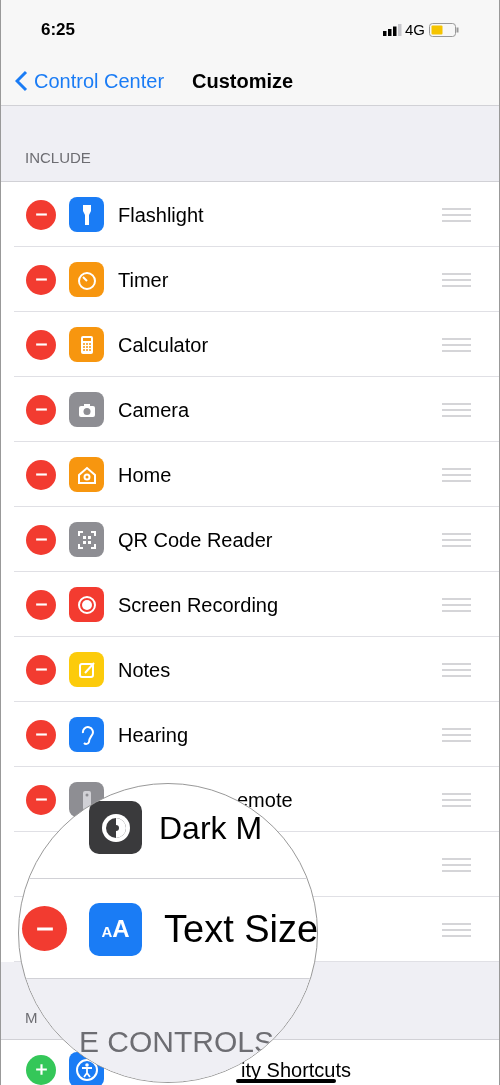 The image size is (500, 1085). Describe the element at coordinates (153, 735) in the screenshot. I see `control-label: Hearing` at that location.